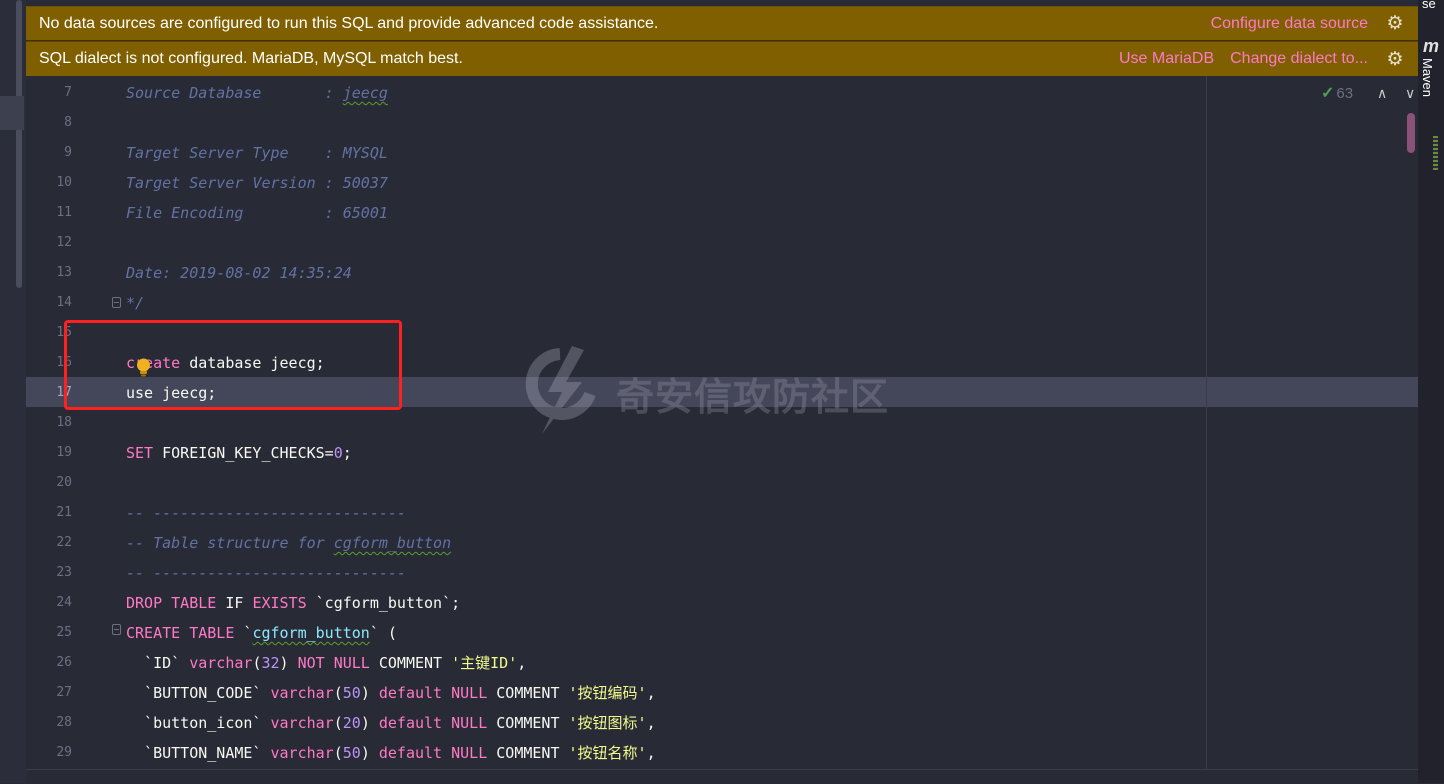  I want to click on code-line: 9 Target Server Type : MYSQL, so click(722, 153).